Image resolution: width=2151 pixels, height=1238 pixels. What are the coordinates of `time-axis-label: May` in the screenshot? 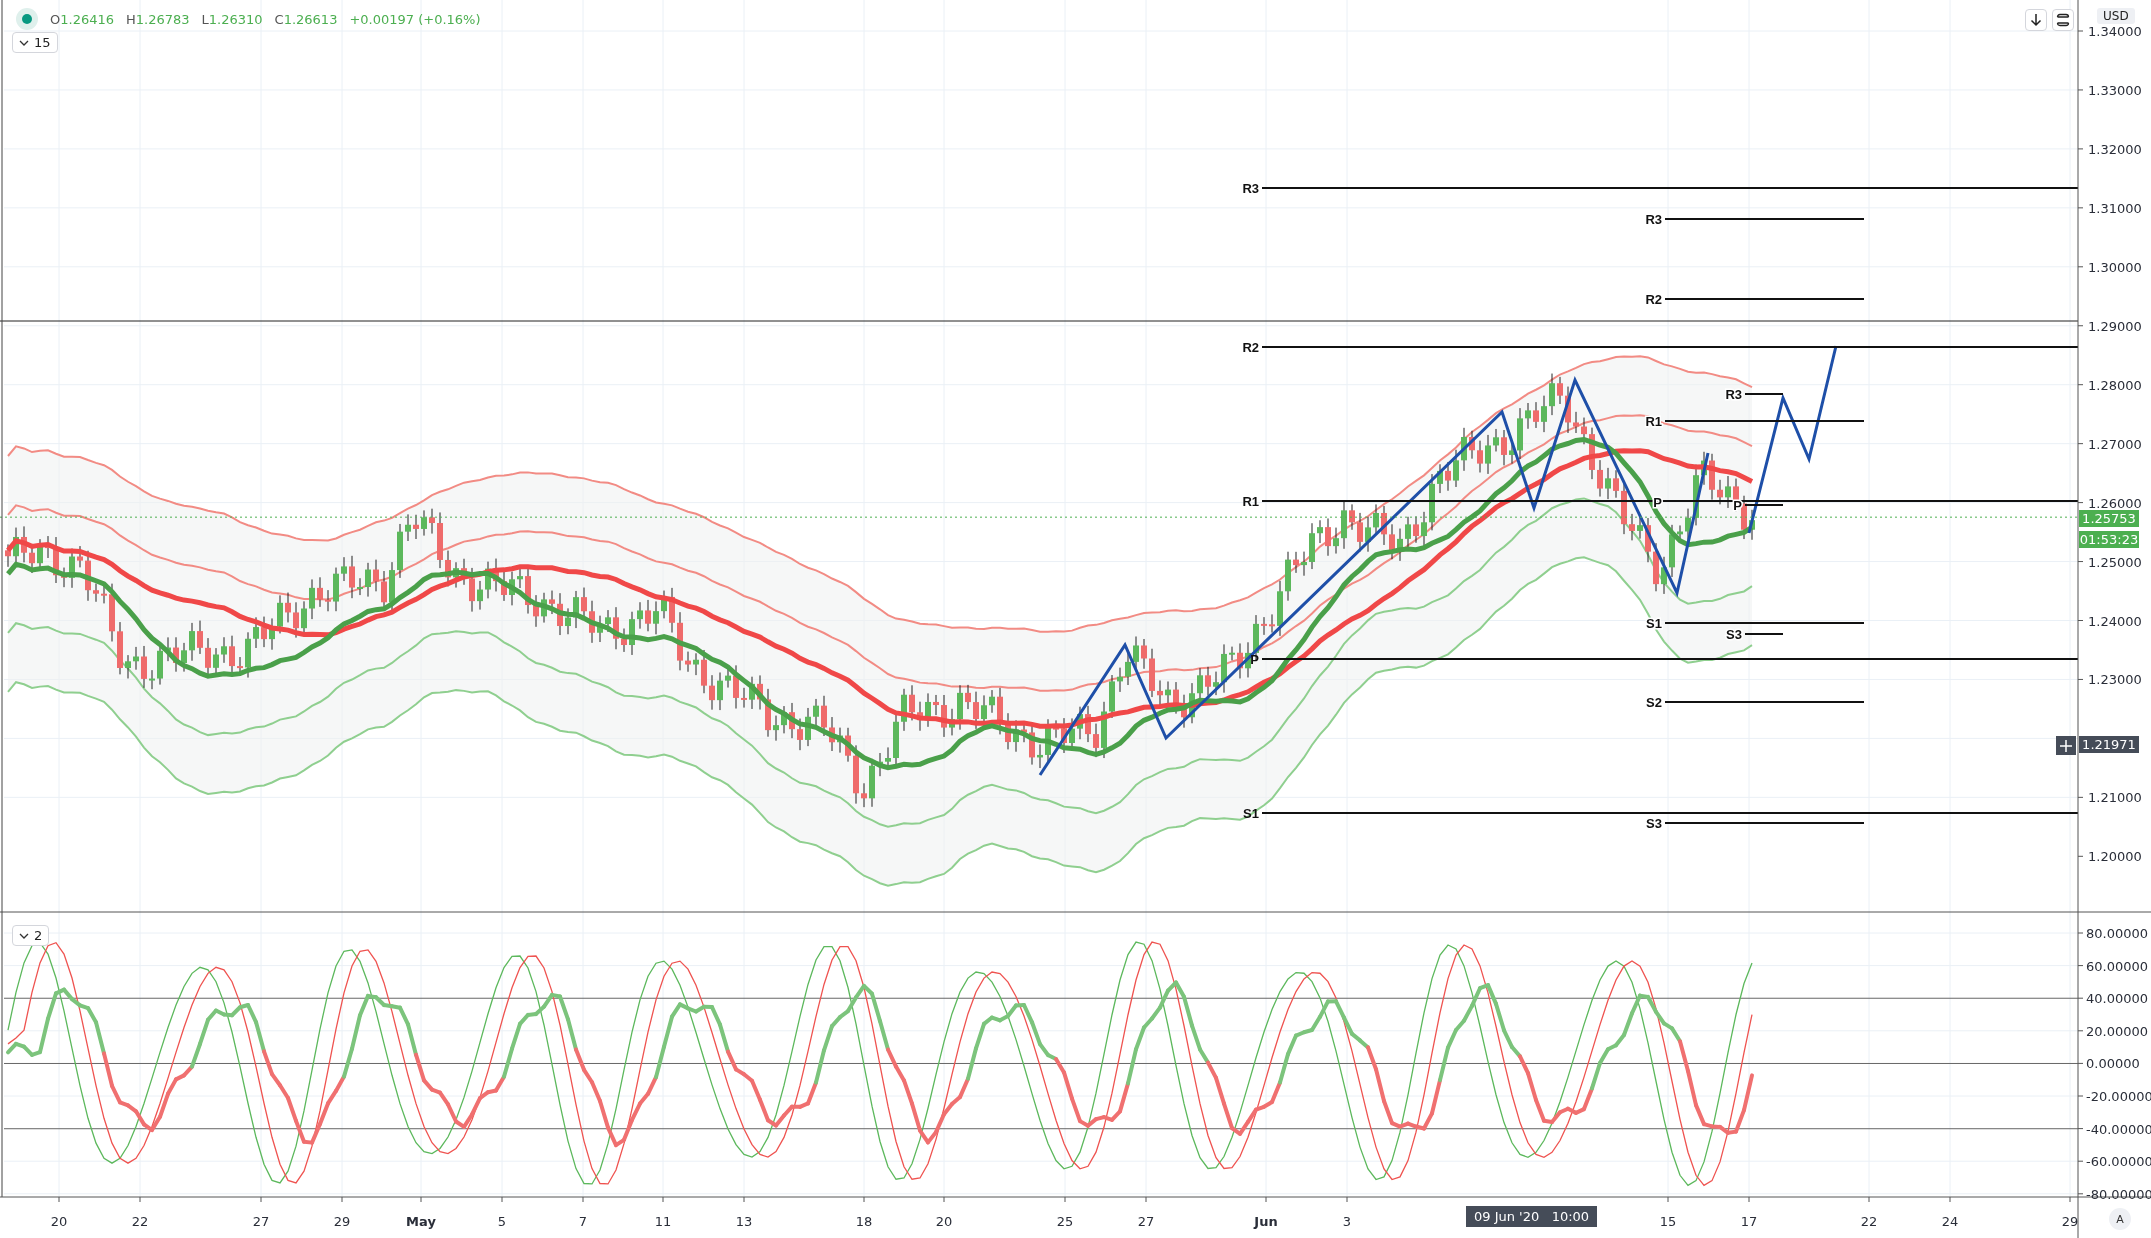 It's located at (421, 1221).